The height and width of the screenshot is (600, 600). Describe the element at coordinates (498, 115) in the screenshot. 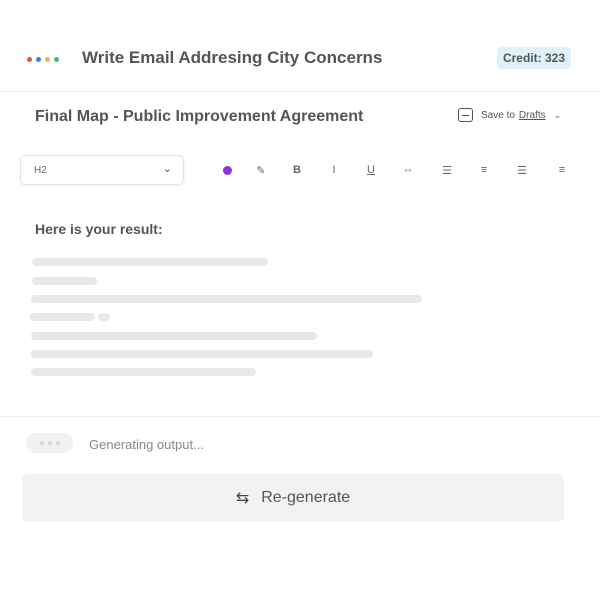

I see `save-prefix: Save to` at that location.